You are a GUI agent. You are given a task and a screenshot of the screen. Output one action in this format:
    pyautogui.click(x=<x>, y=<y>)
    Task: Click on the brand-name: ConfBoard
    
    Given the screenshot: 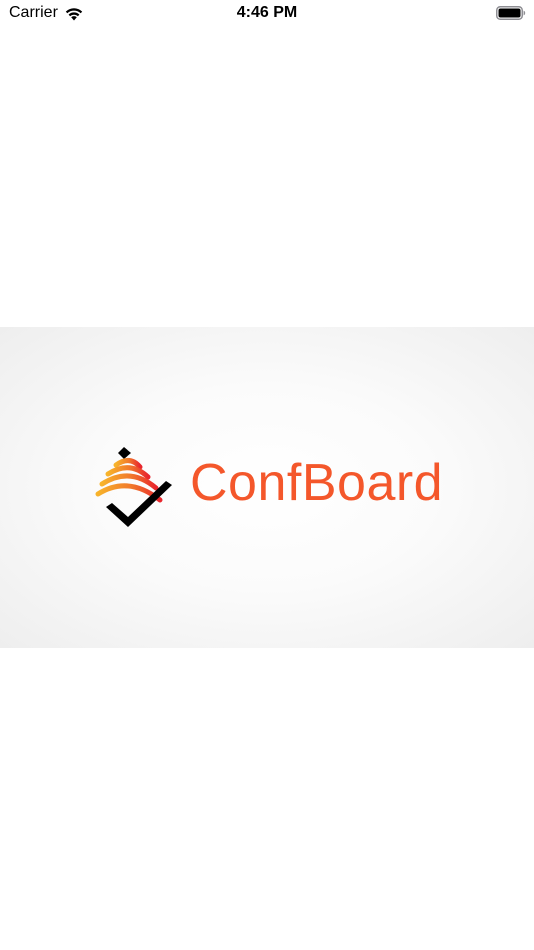 What is the action you would take?
    pyautogui.click(x=317, y=483)
    